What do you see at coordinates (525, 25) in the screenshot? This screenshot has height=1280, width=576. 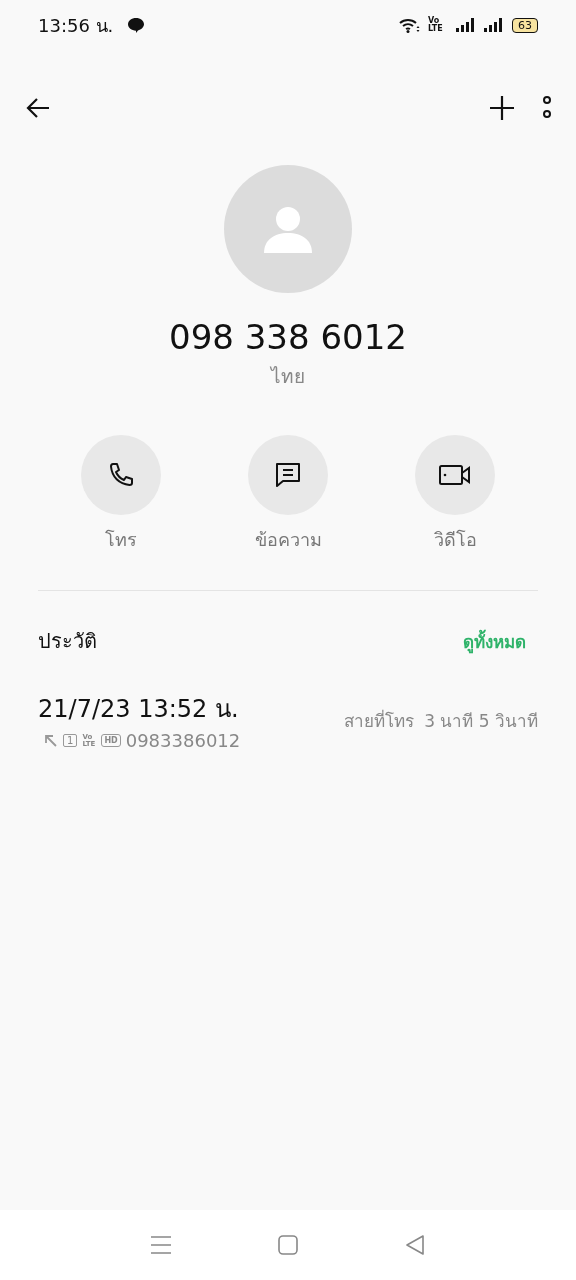 I see `battery-indicator: 63` at bounding box center [525, 25].